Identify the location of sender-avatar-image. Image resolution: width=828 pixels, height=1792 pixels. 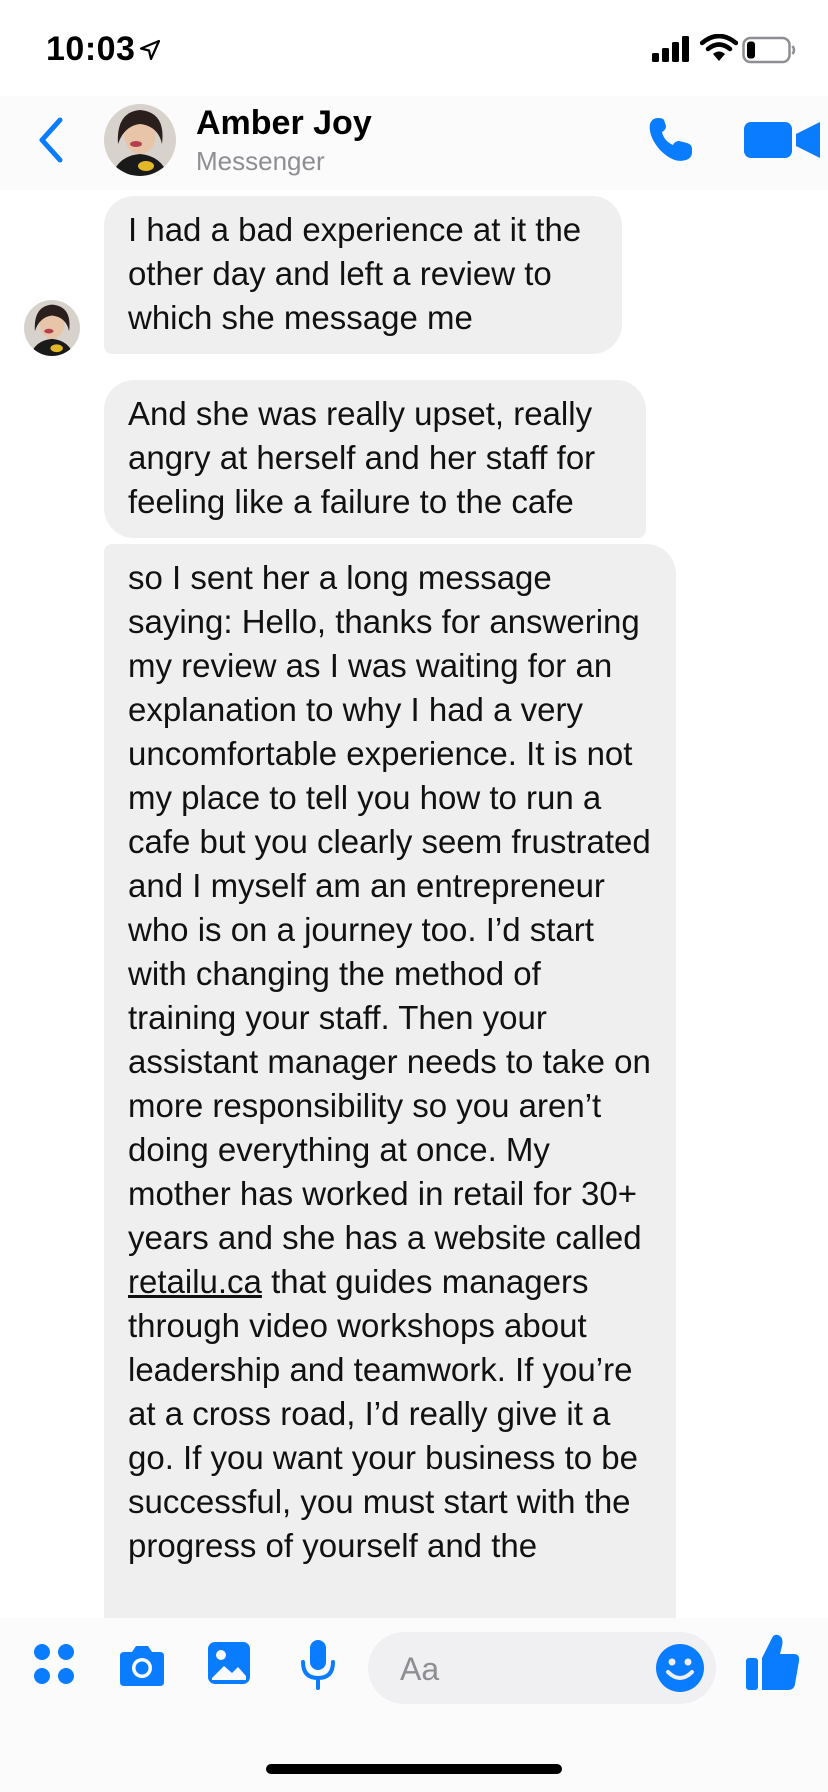
(52, 328).